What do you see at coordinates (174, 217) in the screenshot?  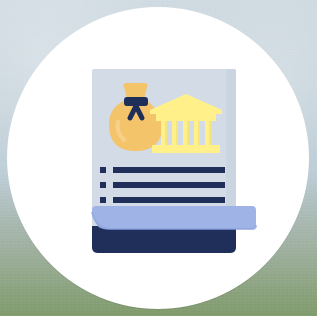 I see `scroll-curl` at bounding box center [174, 217].